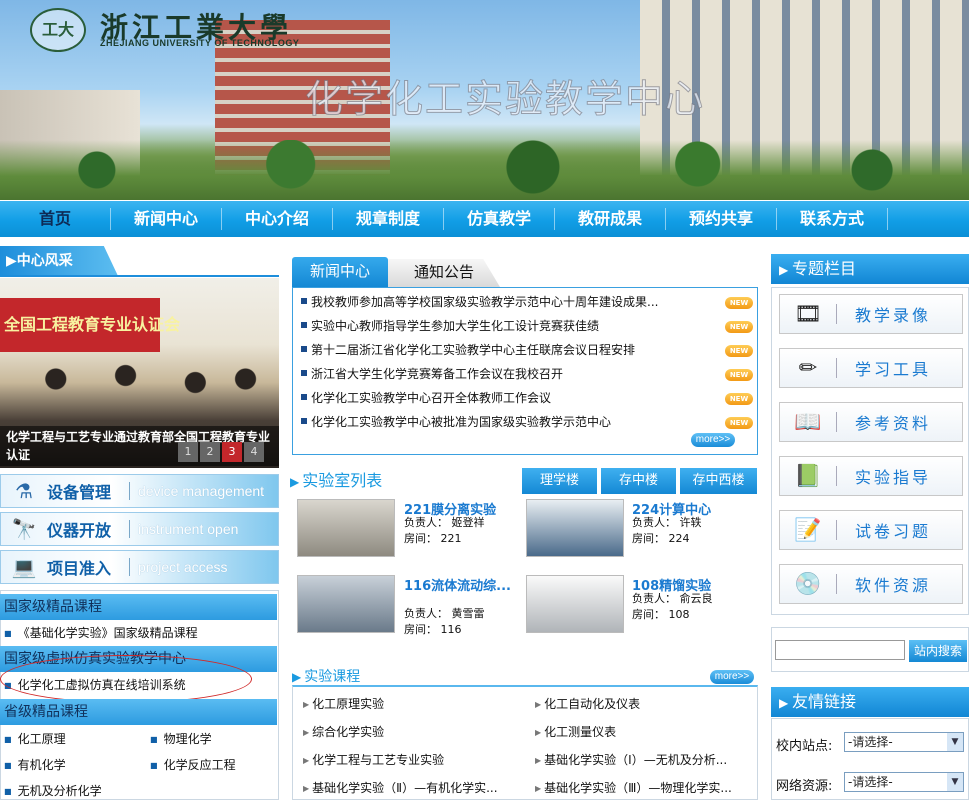 The height and width of the screenshot is (800, 969). Describe the element at coordinates (575, 731) in the screenshot. I see `course-link: 化工测量仪表` at that location.